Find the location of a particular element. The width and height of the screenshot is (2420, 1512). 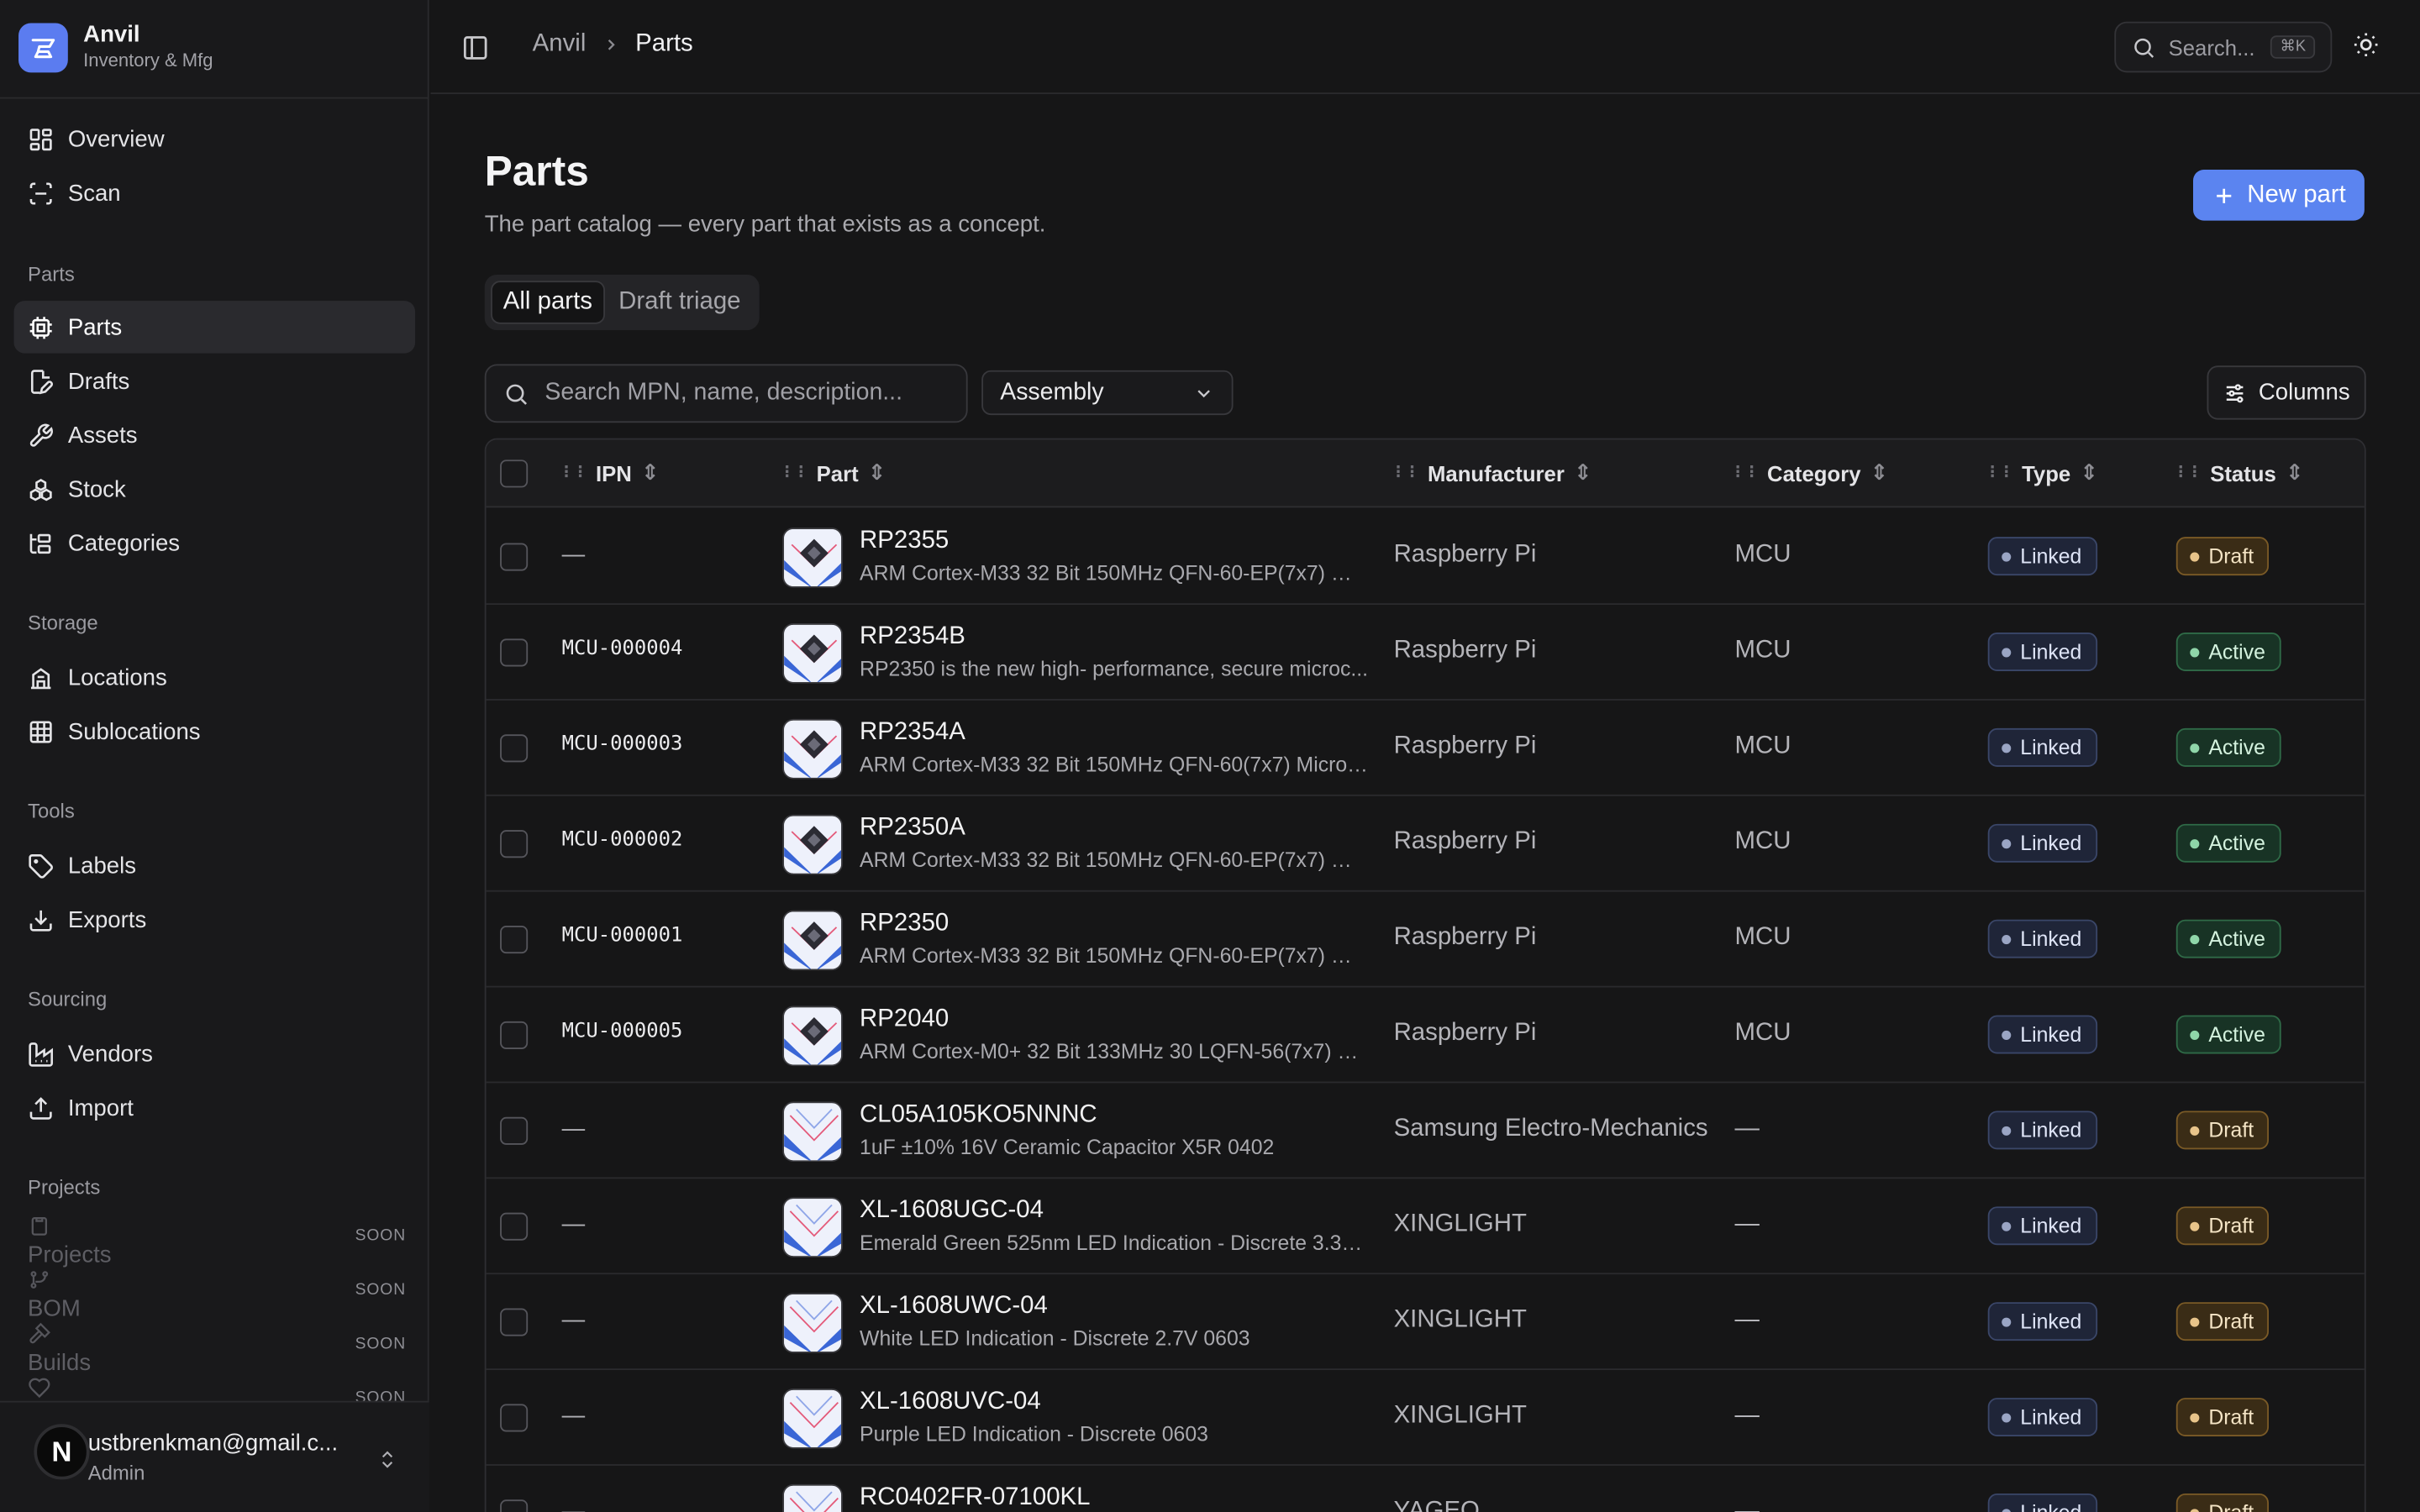

breadcrumb-parts: Parts is located at coordinates (664, 43).